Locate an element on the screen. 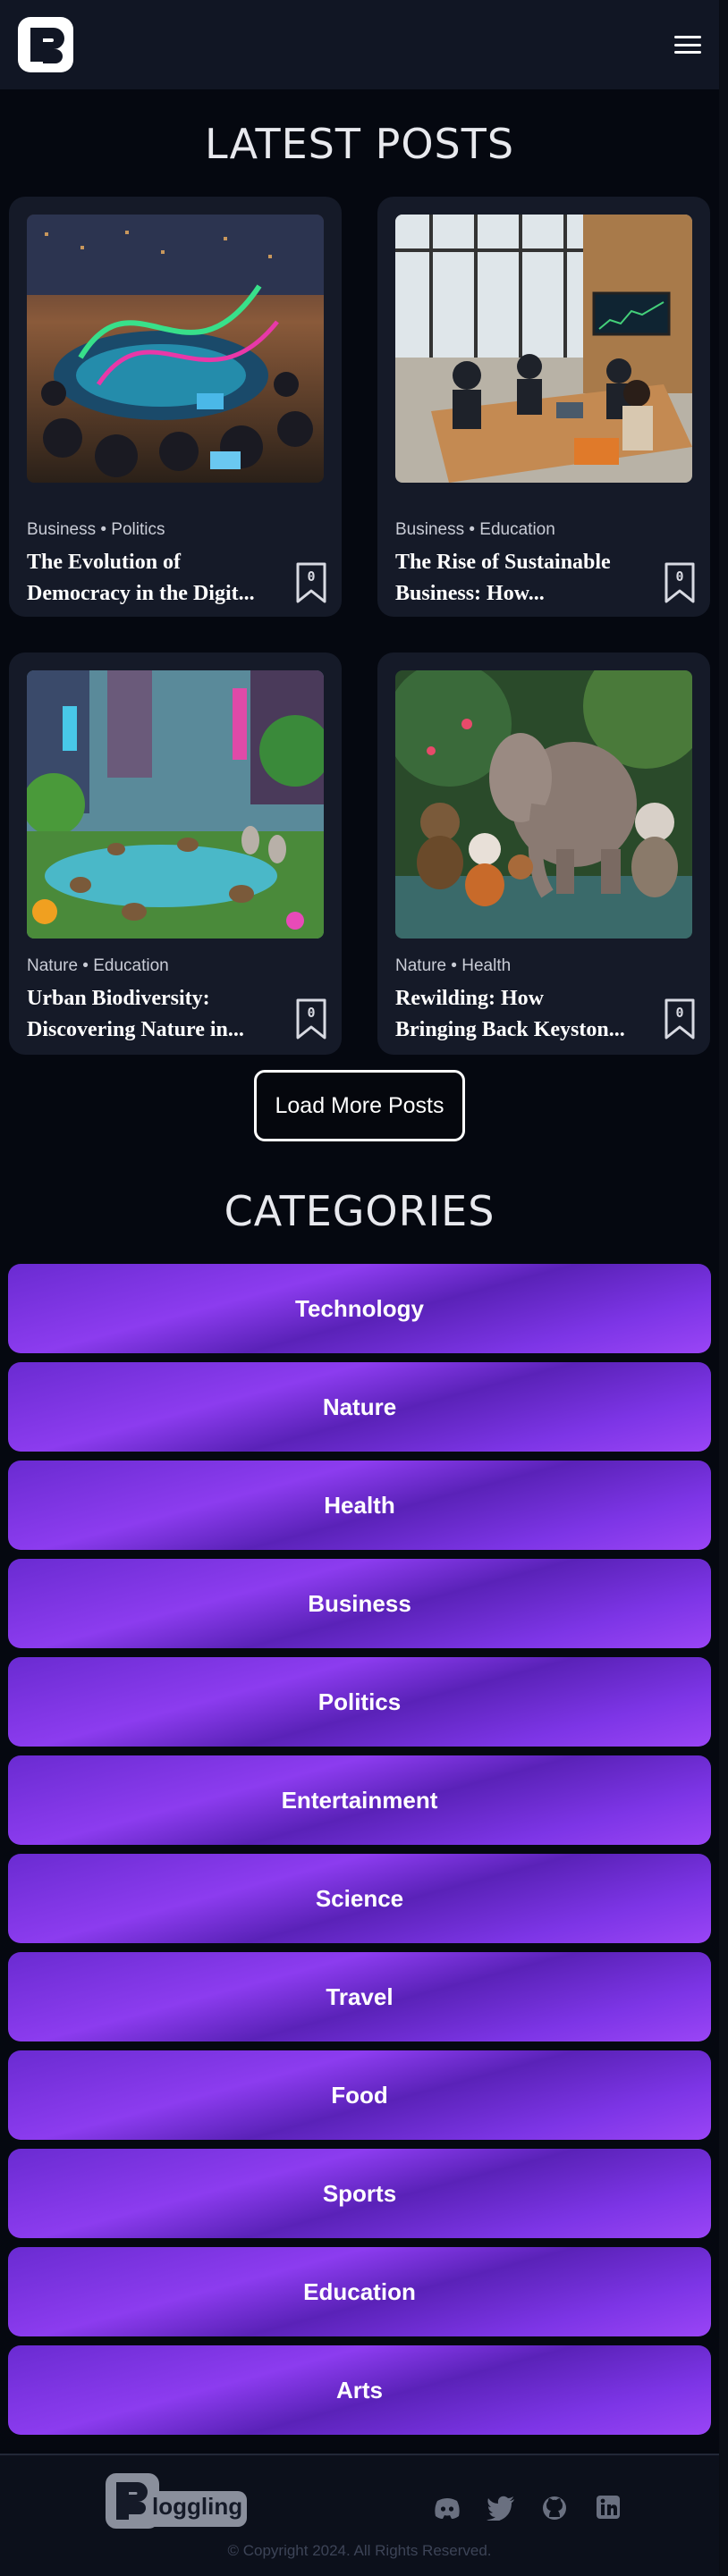 This screenshot has height=2576, width=728. post-title-line: Urban Biodiversity: is located at coordinates (118, 999).